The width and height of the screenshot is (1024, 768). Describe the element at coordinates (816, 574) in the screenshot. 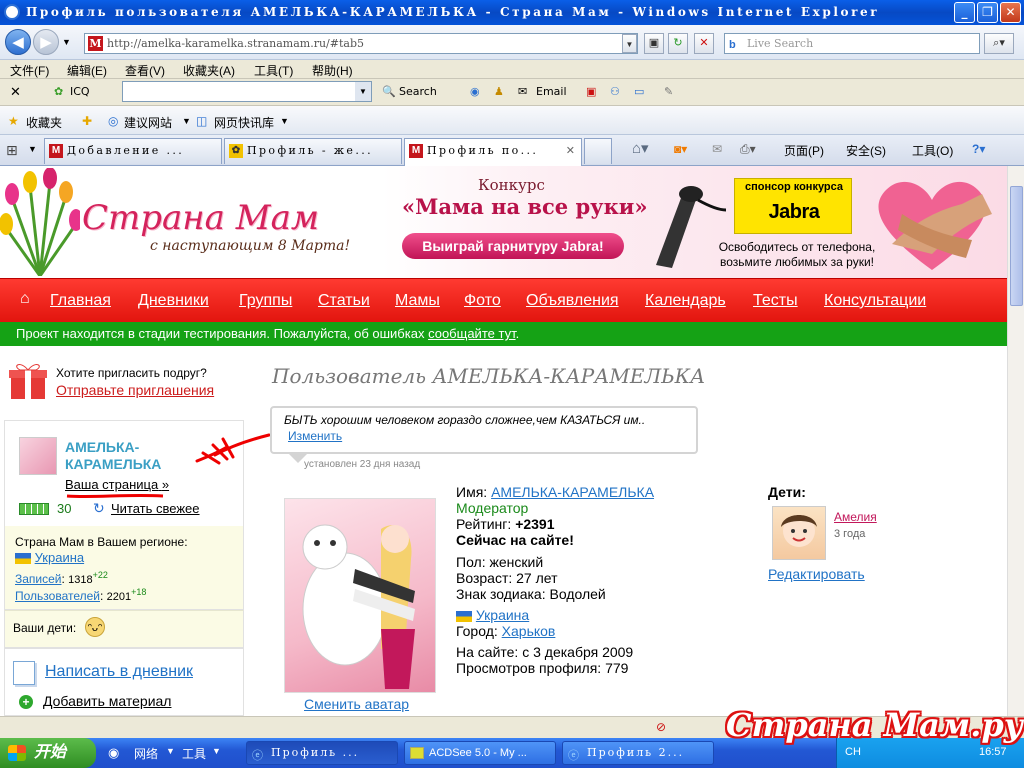

I see `edit-kids-link: Редактировать` at that location.